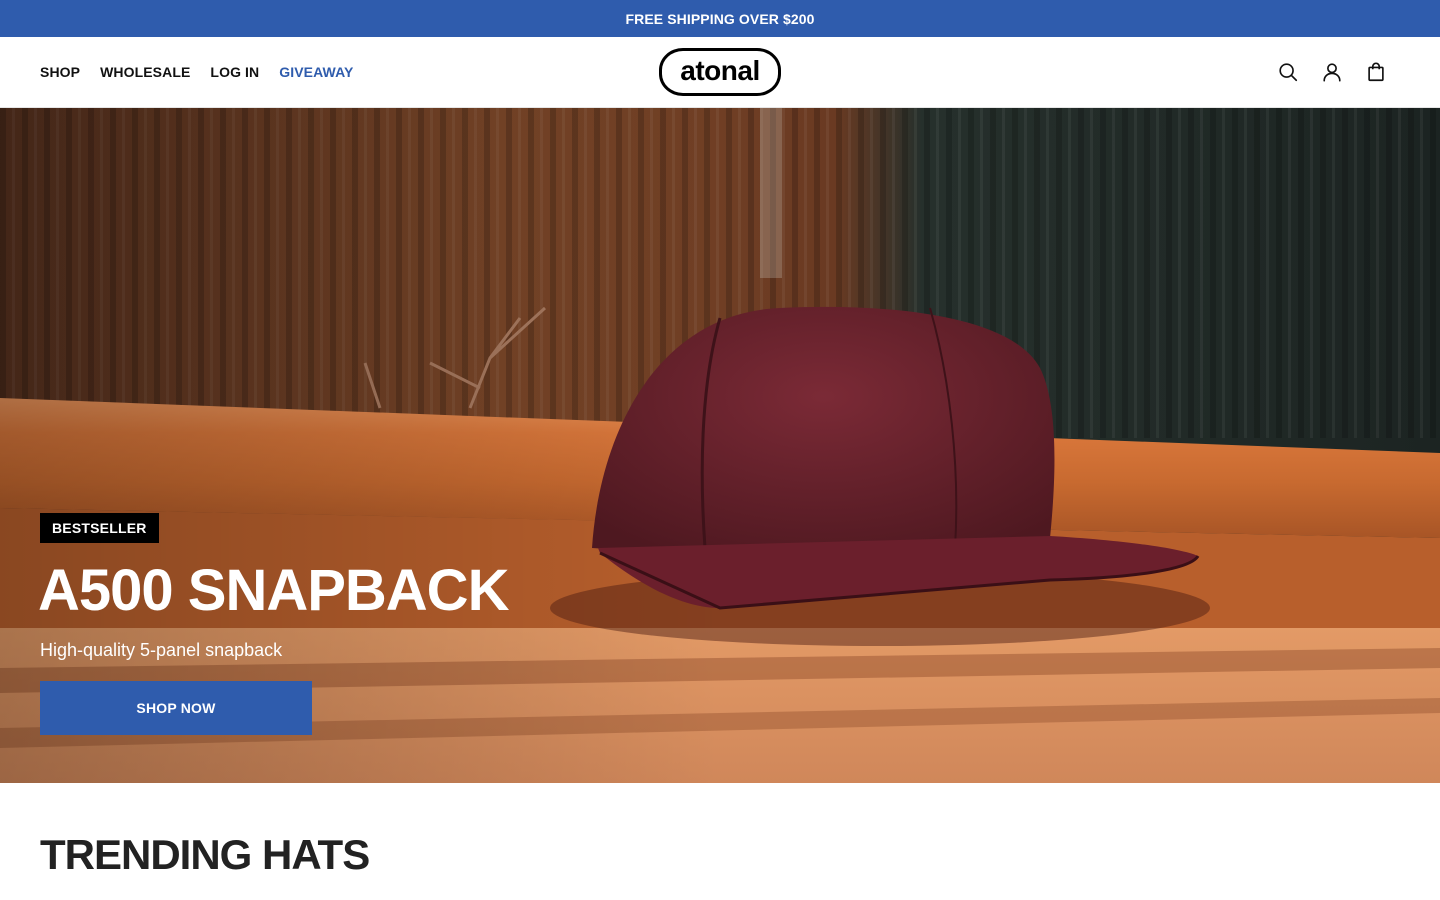 The image size is (1440, 900). Describe the element at coordinates (1288, 72) in the screenshot. I see `search-icon` at that location.